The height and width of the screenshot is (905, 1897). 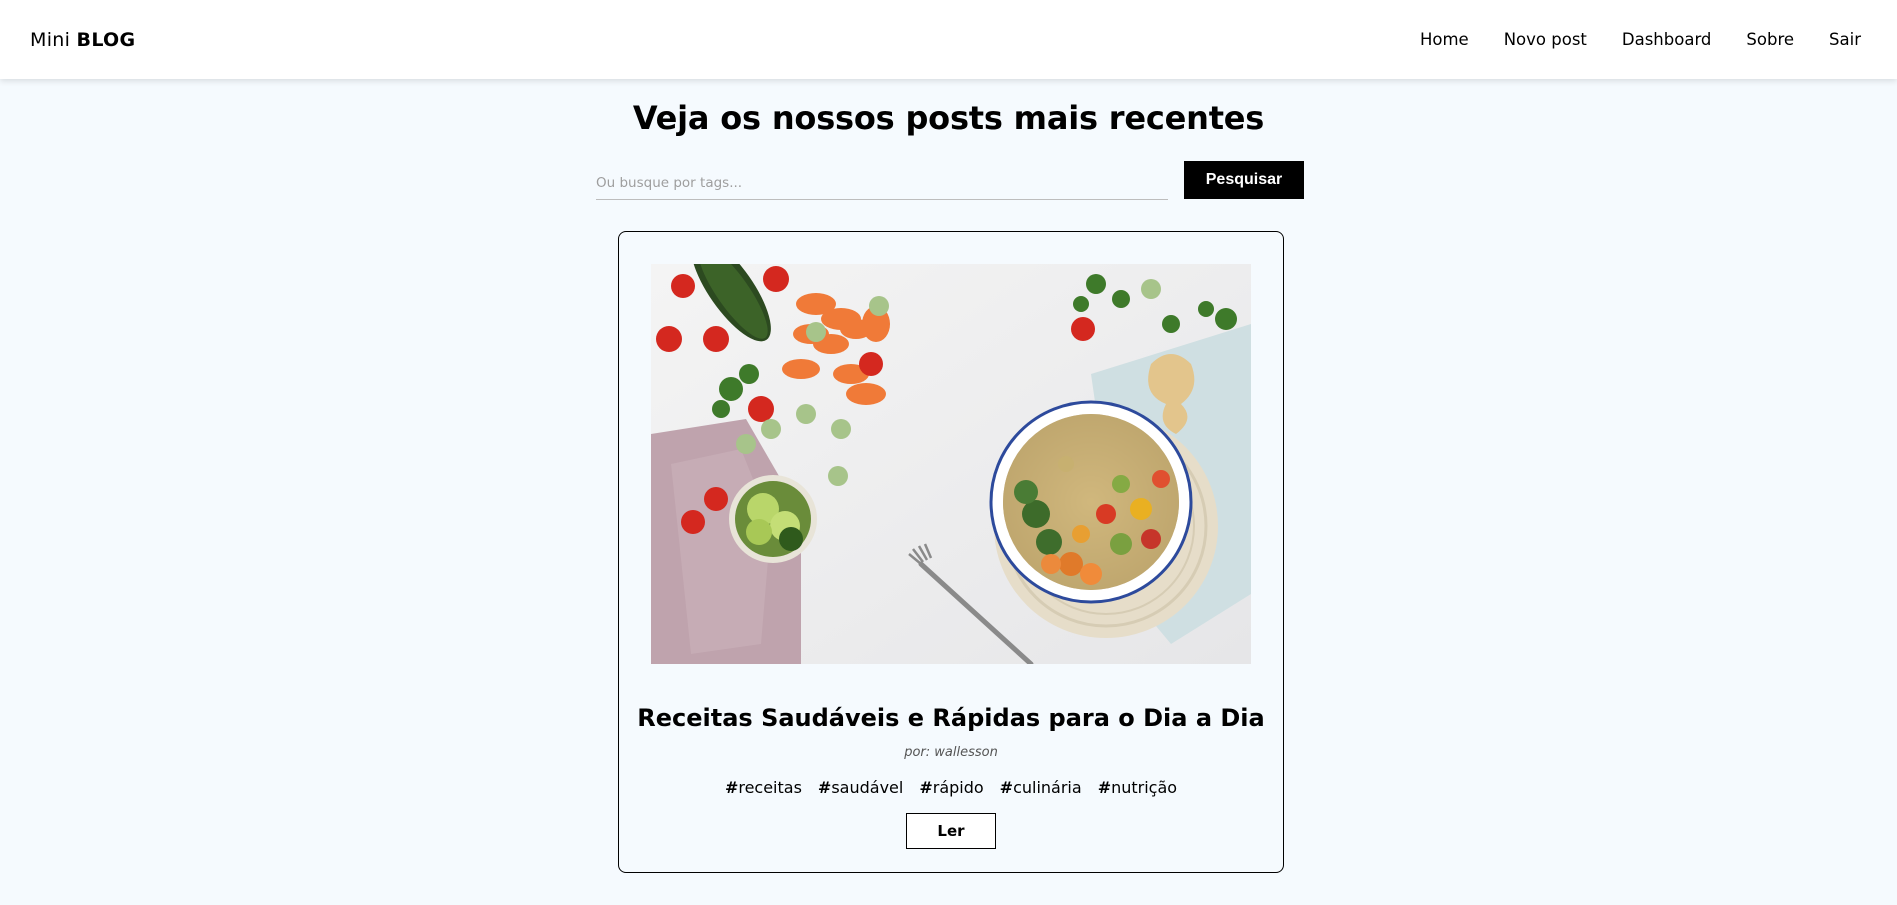 What do you see at coordinates (770, 787) in the screenshot?
I see `post-tag-label: receitas` at bounding box center [770, 787].